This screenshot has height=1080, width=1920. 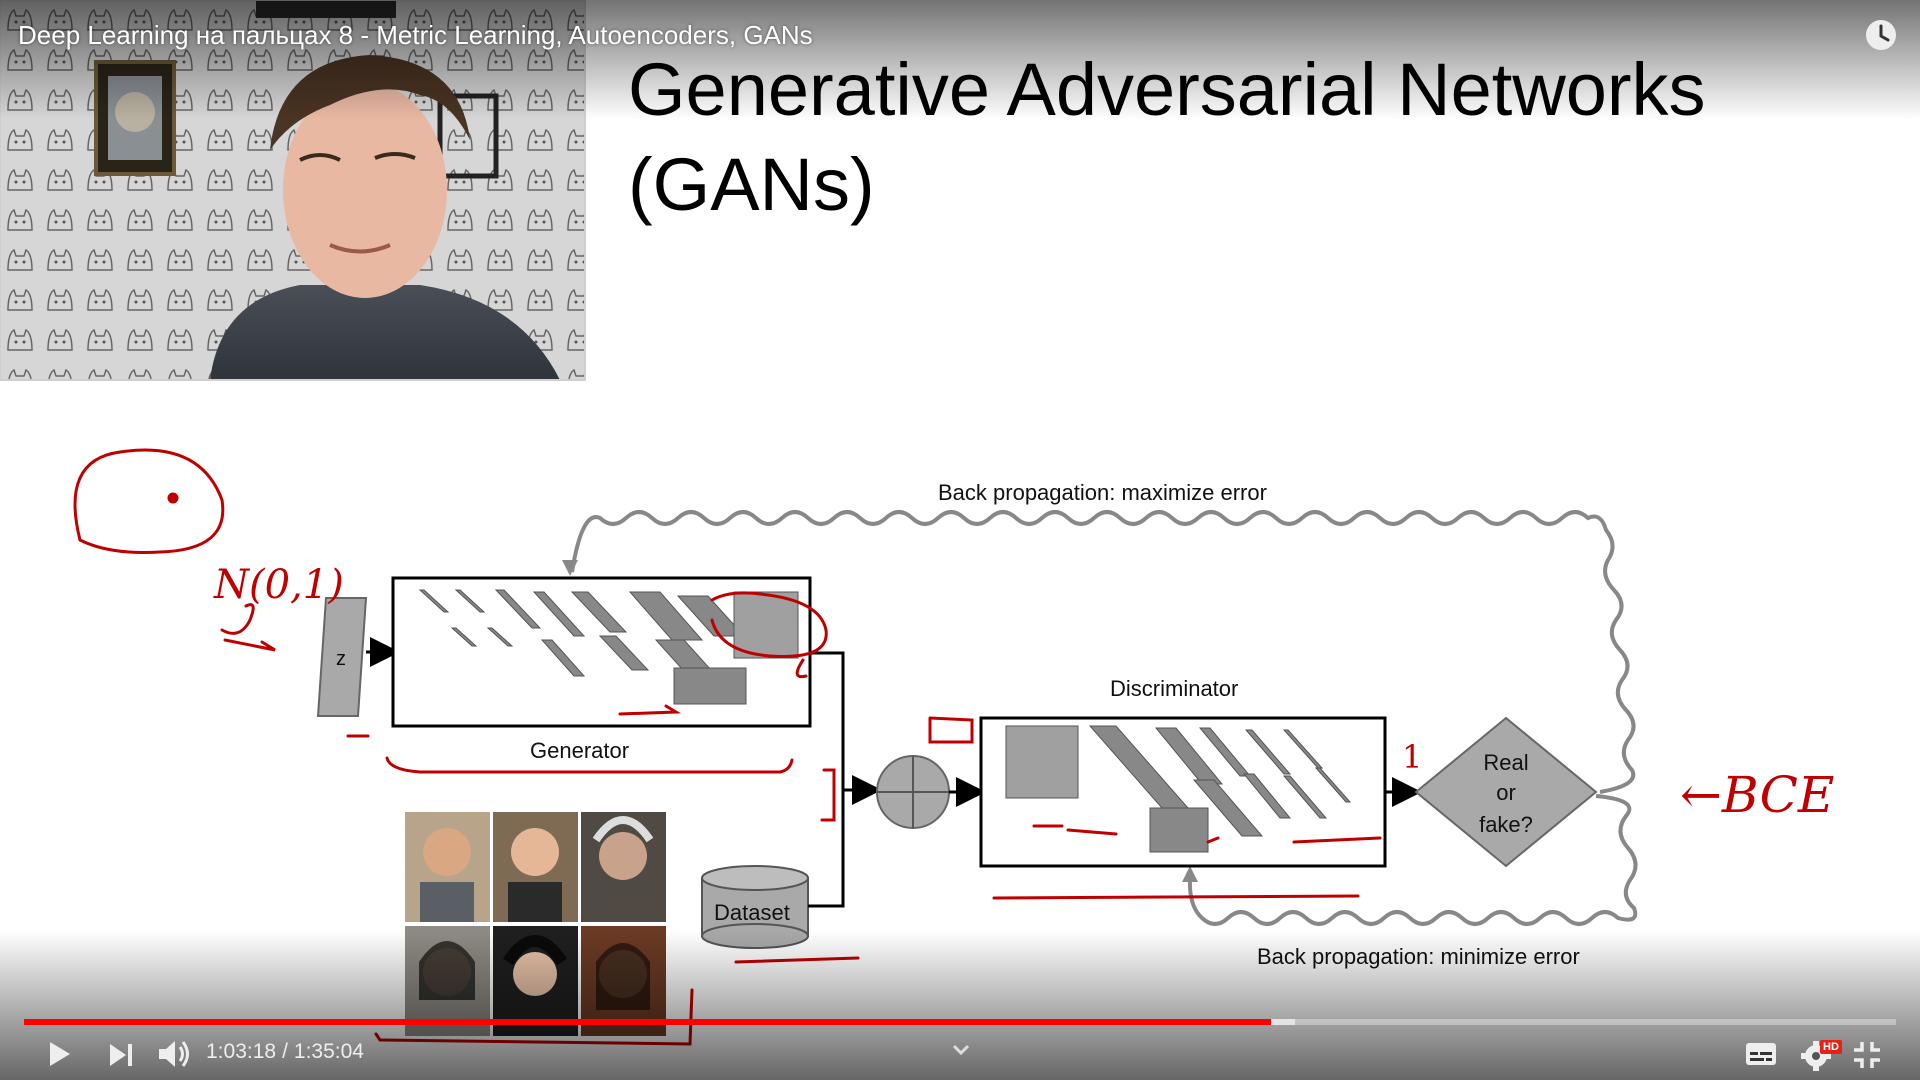 I want to click on backprop-minimize-label: Back propagation: minimize error, so click(x=1418, y=956).